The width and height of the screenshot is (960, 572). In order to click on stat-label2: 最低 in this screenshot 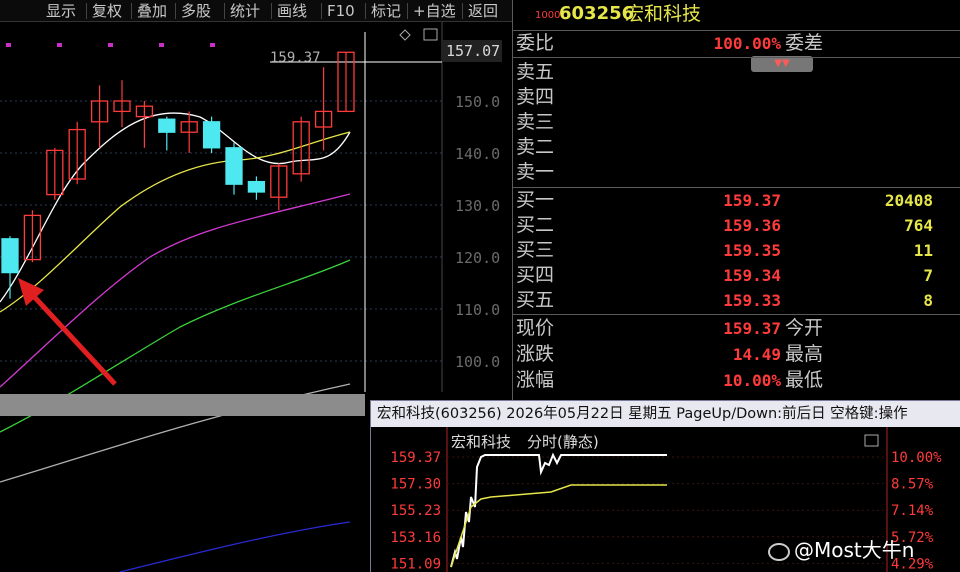, I will do `click(804, 380)`.